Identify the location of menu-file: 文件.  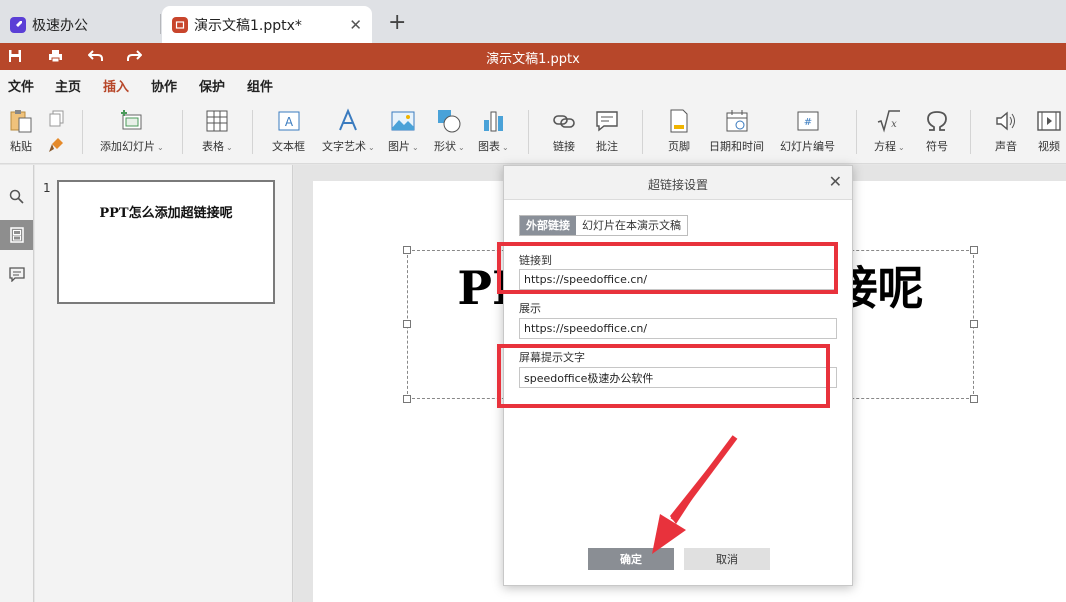
(21, 85).